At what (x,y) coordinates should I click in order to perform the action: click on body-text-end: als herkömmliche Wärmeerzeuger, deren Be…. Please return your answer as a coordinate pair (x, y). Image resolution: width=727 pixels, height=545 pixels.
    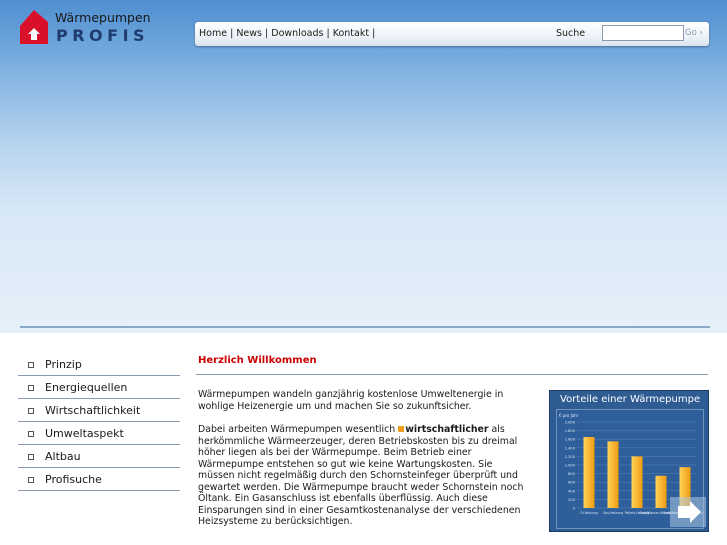
    Looking at the image, I should click on (361, 475).